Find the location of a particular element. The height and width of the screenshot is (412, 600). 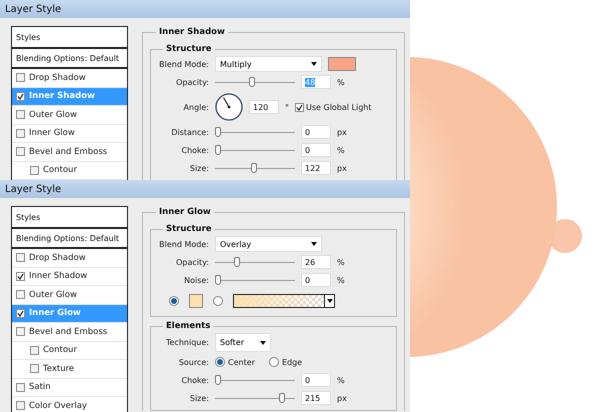

checkbox-label: Use Global Light is located at coordinates (339, 107).